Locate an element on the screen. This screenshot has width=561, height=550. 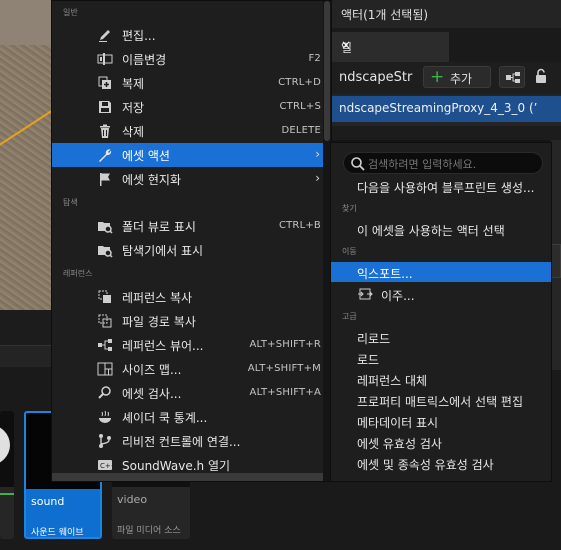
submenu-item-replace-references: 레퍼런스 대체 is located at coordinates (441, 379).